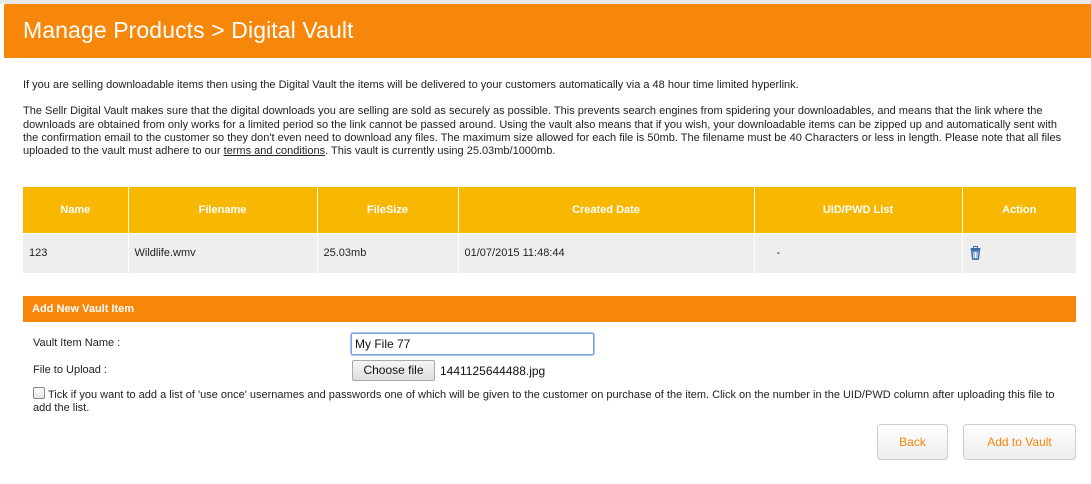 The width and height of the screenshot is (1091, 484). Describe the element at coordinates (1019, 442) in the screenshot. I see `add-to-vault-button: Add to Vault` at that location.